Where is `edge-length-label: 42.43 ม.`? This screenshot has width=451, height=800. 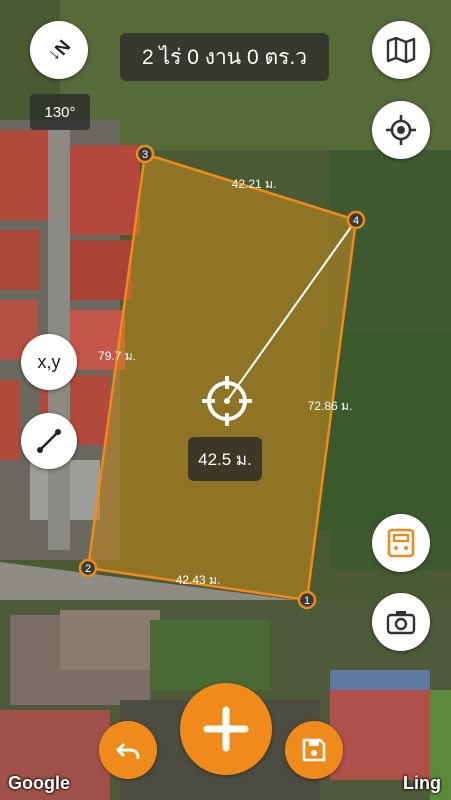 edge-length-label: 42.43 ม. is located at coordinates (198, 580).